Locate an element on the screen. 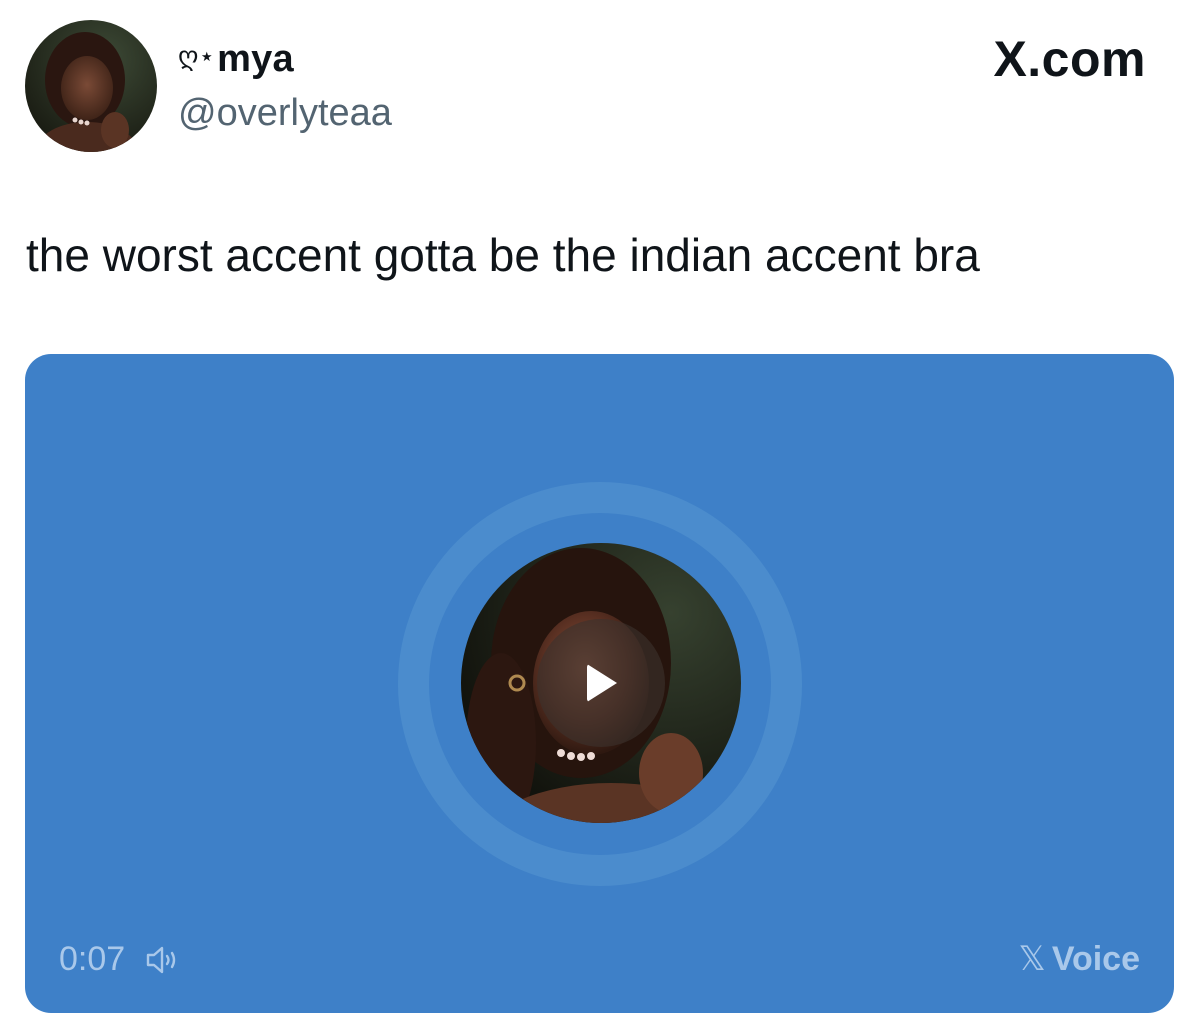  name-decoration: ღ⋆ is located at coordinates (197, 56).